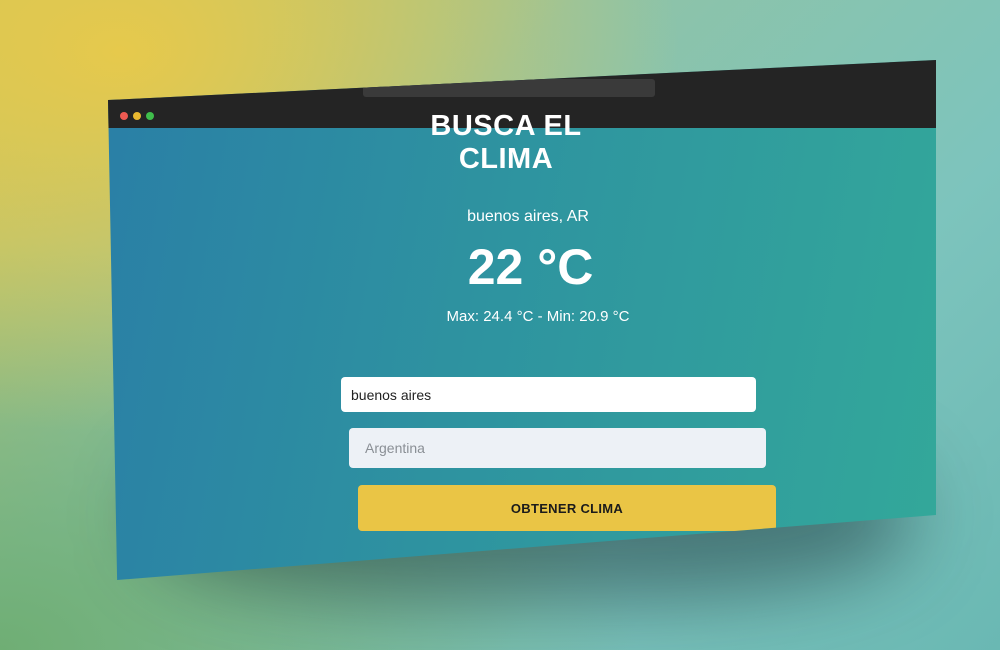  I want to click on weather-temperature: 22 °C, so click(530, 267).